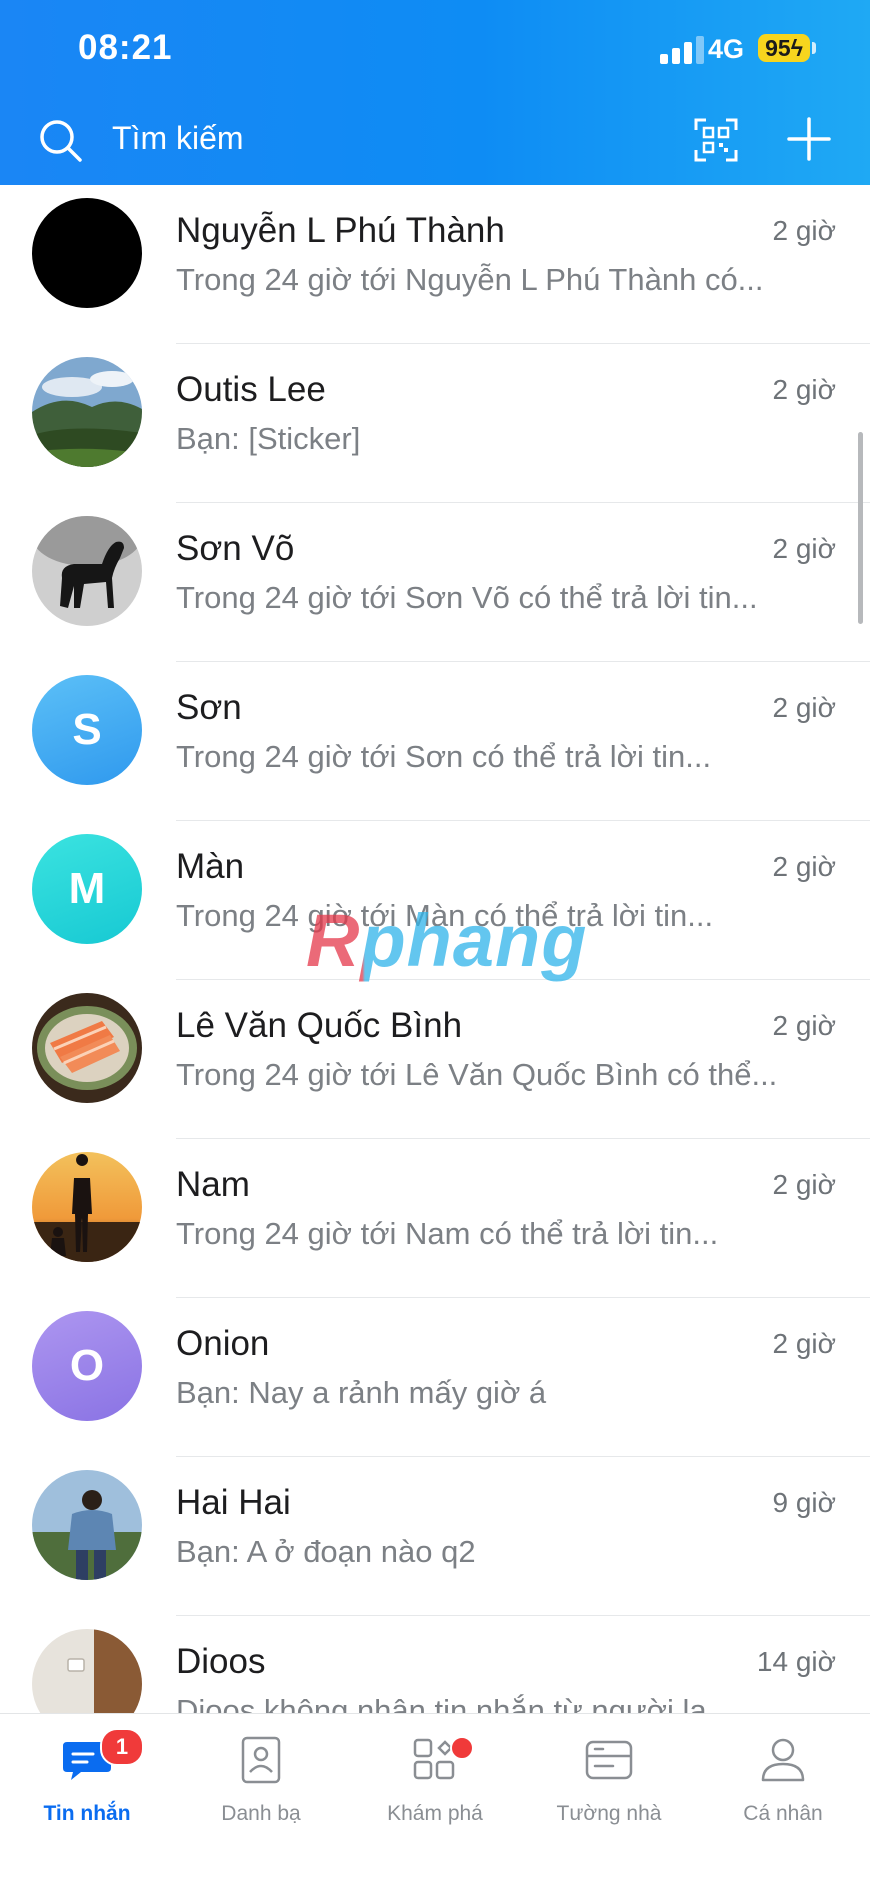 The width and height of the screenshot is (870, 1884). I want to click on message-preview: Bạn: A ở đoạn nào q2, so click(326, 1551).